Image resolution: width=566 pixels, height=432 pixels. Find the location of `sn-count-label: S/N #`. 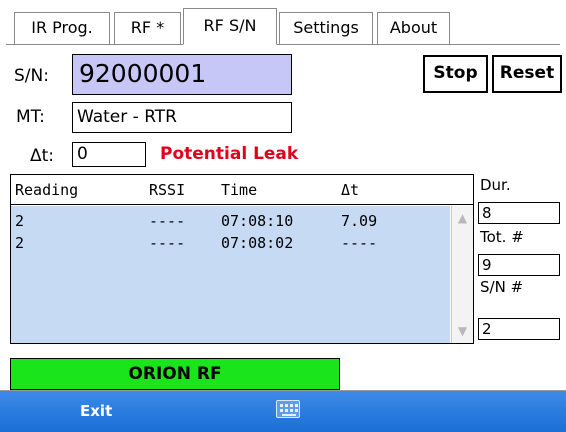

sn-count-label: S/N # is located at coordinates (502, 287).